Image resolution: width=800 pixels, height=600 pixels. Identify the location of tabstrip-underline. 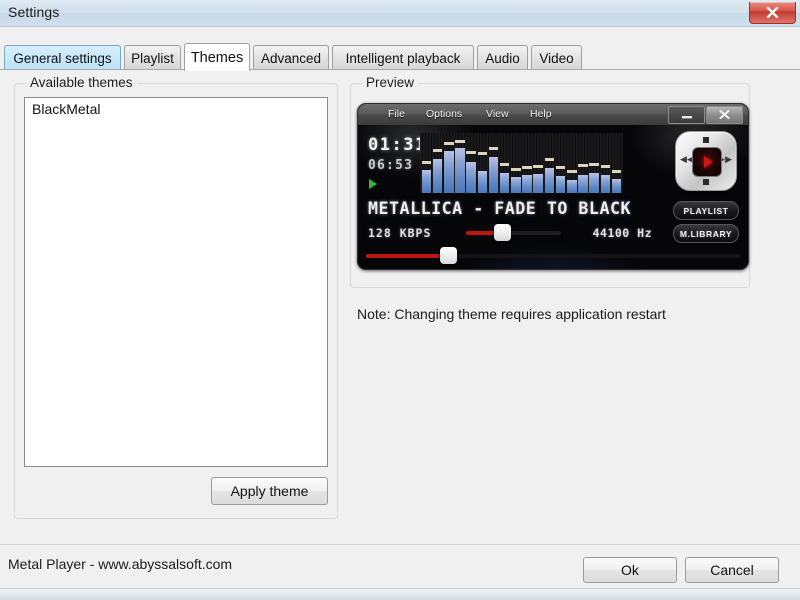
(400, 69).